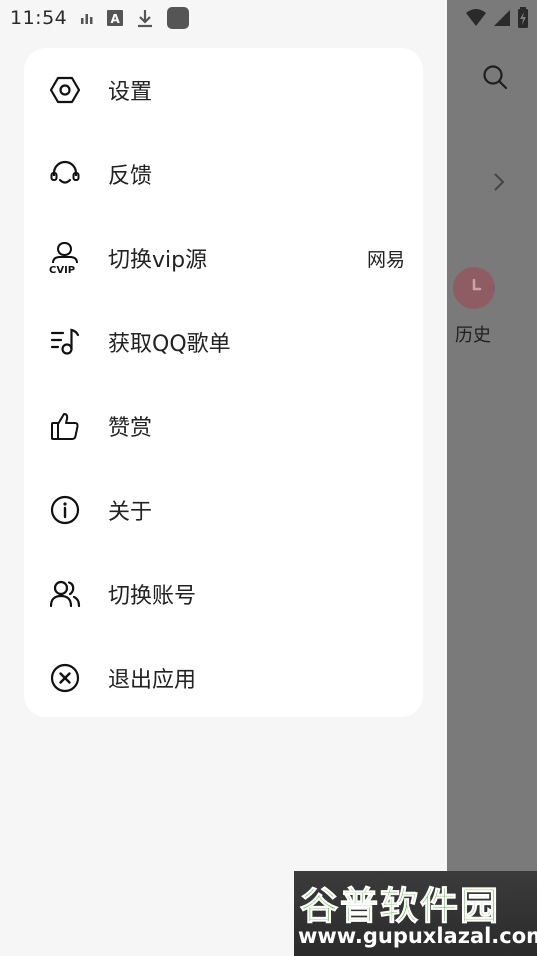 Image resolution: width=537 pixels, height=956 pixels. What do you see at coordinates (502, 18) in the screenshot?
I see `cell-signal-icon` at bounding box center [502, 18].